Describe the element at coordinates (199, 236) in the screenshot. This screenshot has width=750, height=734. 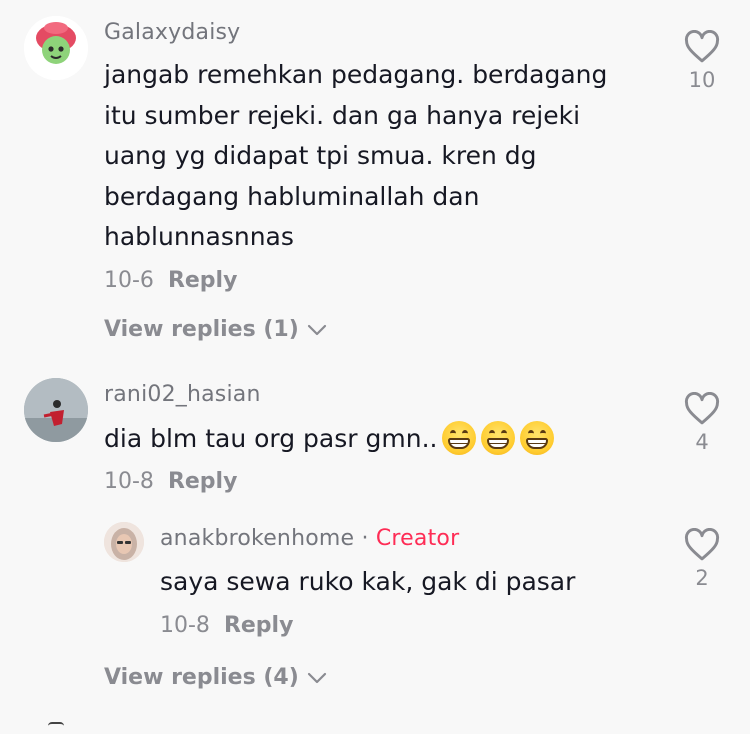
I see `comment-text-line: hablunnasnnas` at that location.